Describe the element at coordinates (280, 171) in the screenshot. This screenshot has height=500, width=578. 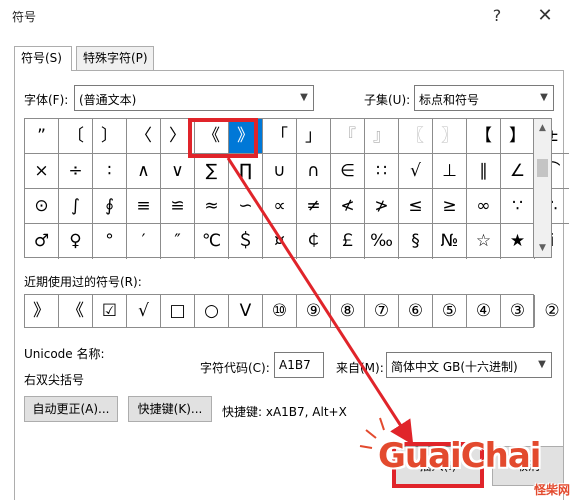
I see `symbol-cell: ∪` at that location.